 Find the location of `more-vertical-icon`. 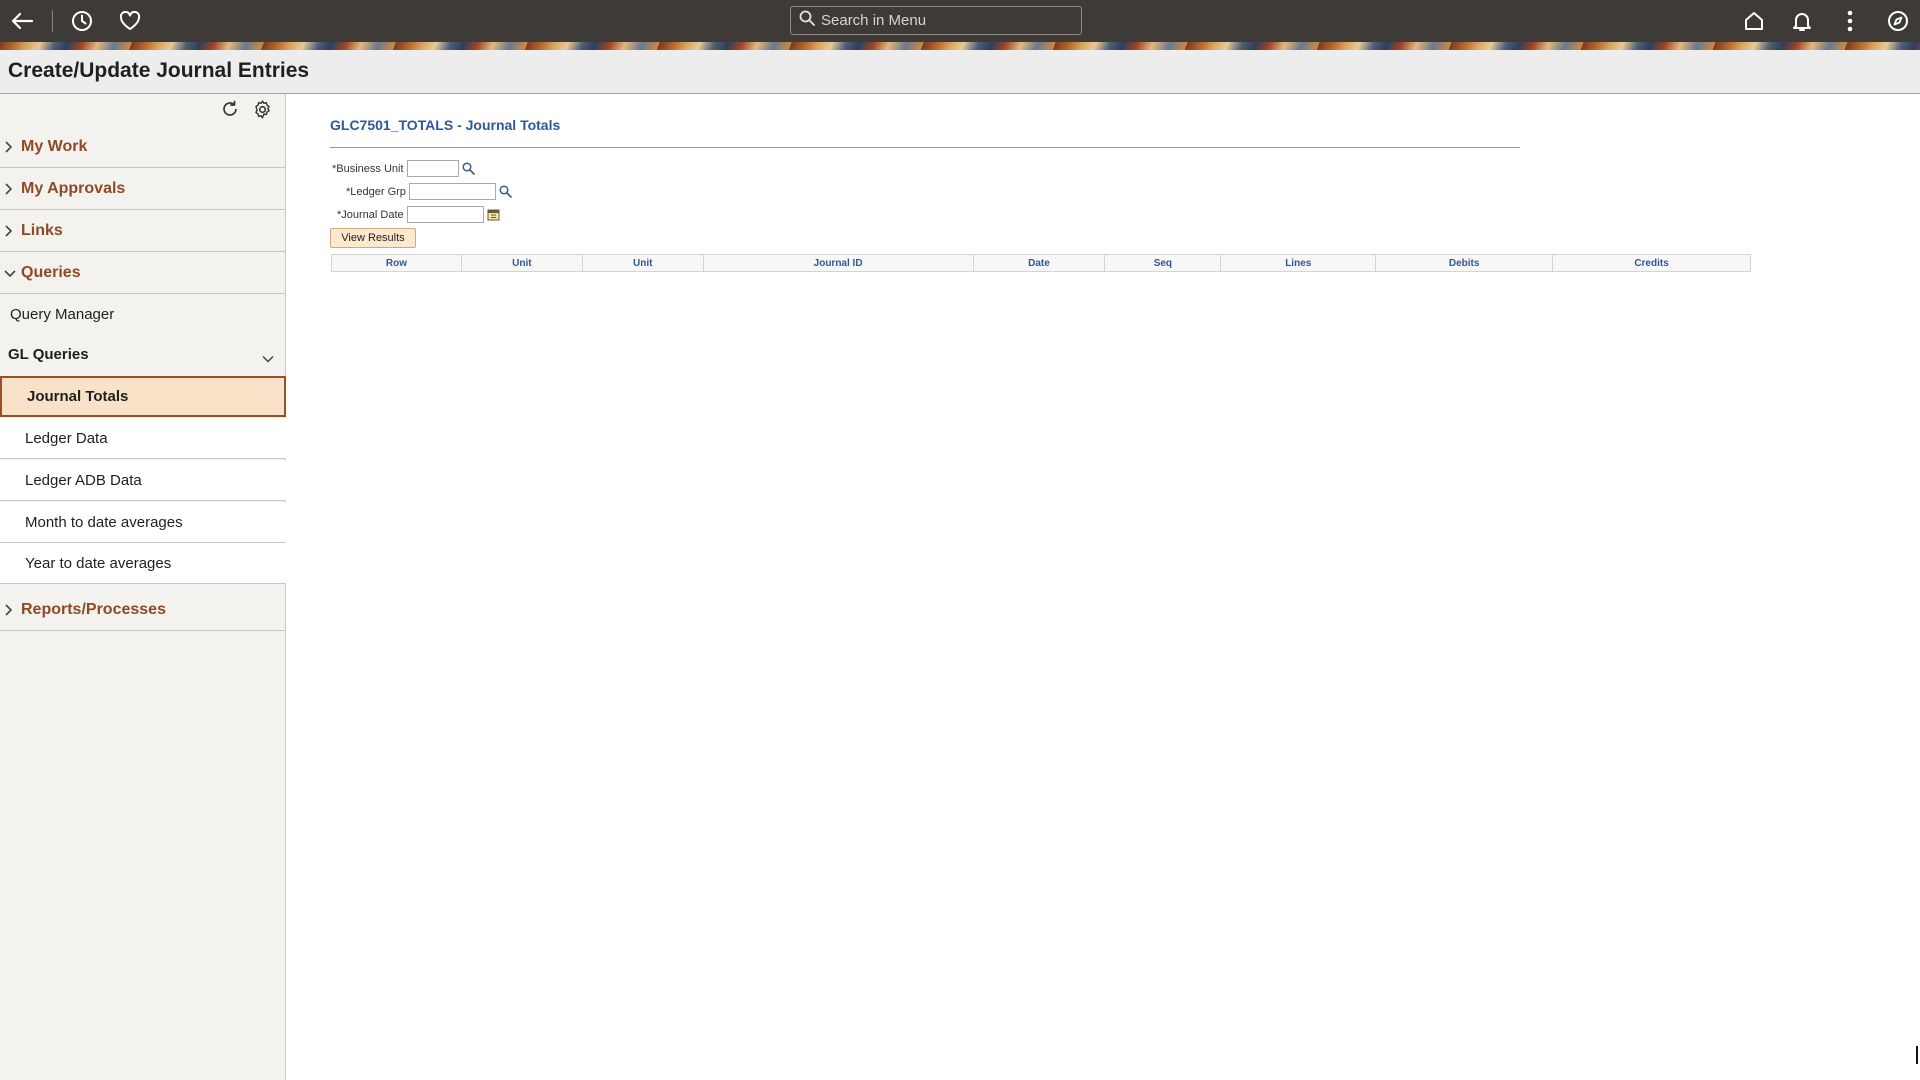

more-vertical-icon is located at coordinates (1850, 21).